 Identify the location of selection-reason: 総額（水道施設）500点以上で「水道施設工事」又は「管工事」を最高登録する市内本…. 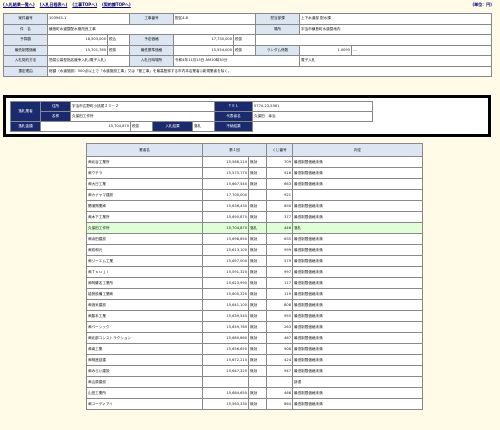
(269, 71).